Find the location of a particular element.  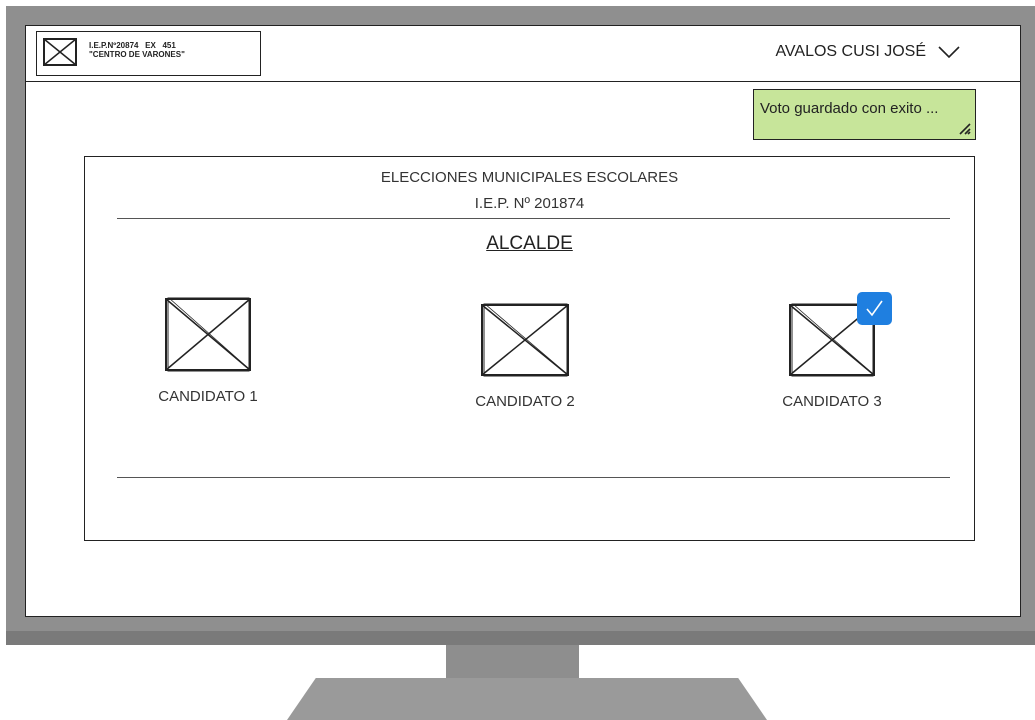

school-line-1: I.E.P.Nº20874 EX 451 is located at coordinates (132, 45).